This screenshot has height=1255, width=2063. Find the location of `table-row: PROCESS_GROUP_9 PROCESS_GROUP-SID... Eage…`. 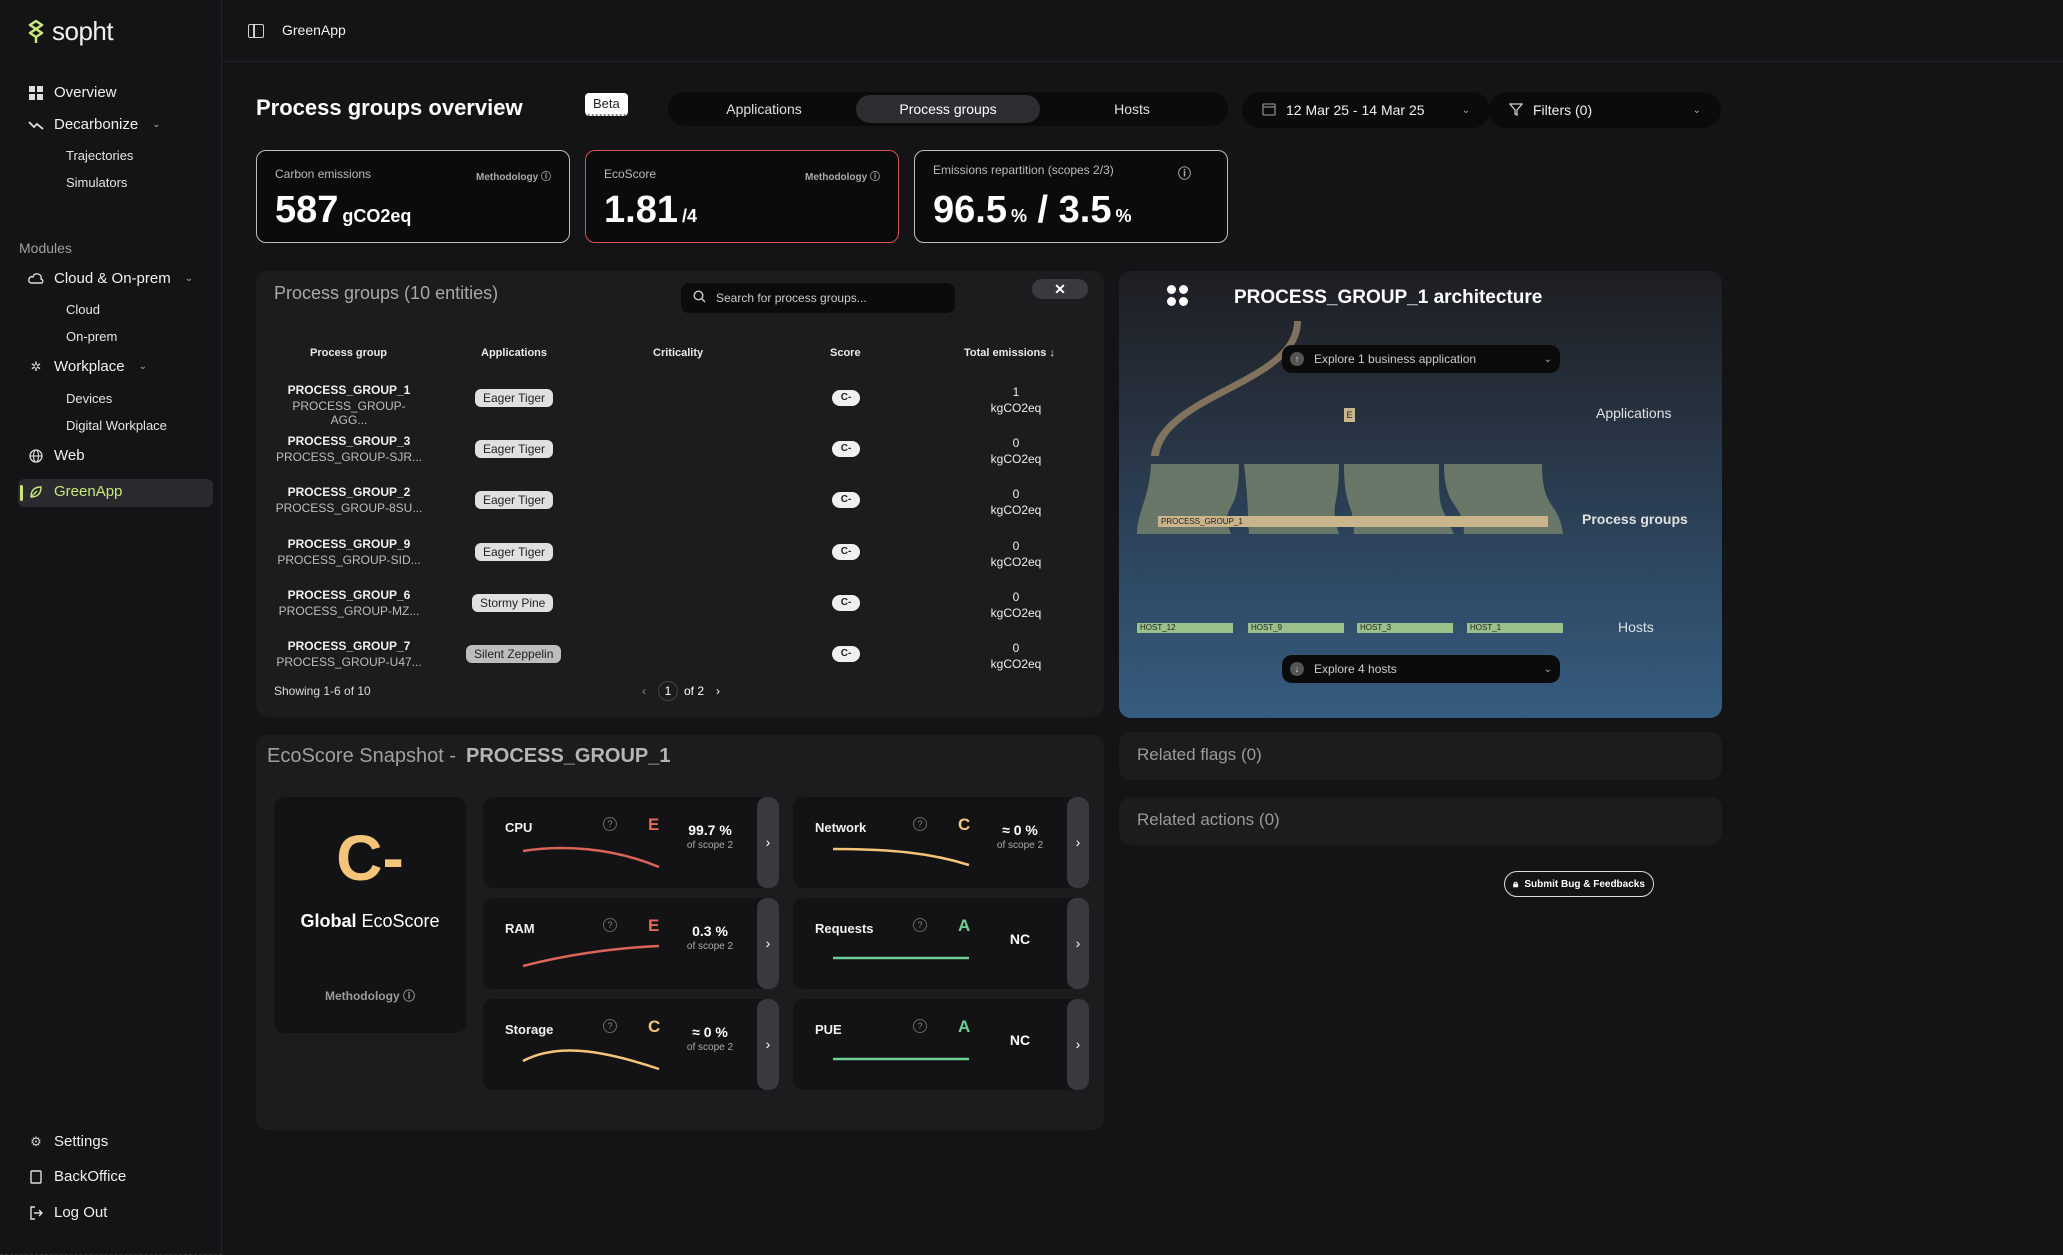

table-row: PROCESS_GROUP_9 PROCESS_GROUP-SID... Eage… is located at coordinates (680, 554).